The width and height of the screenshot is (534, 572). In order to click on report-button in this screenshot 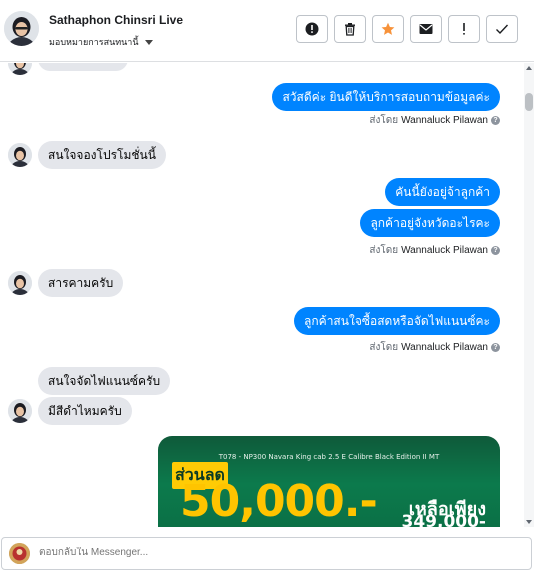, I will do `click(312, 29)`.